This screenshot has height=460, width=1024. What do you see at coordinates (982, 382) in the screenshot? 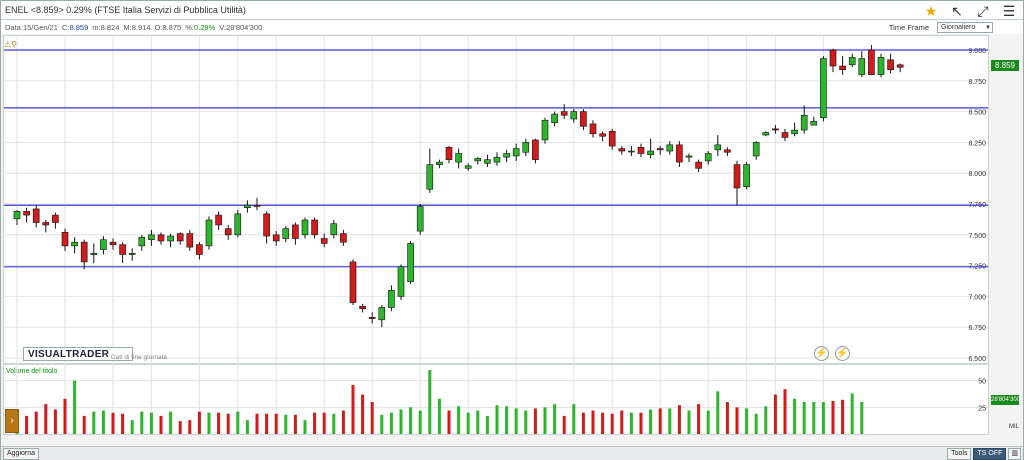
I see `volume-tick-label: 50` at bounding box center [982, 382].